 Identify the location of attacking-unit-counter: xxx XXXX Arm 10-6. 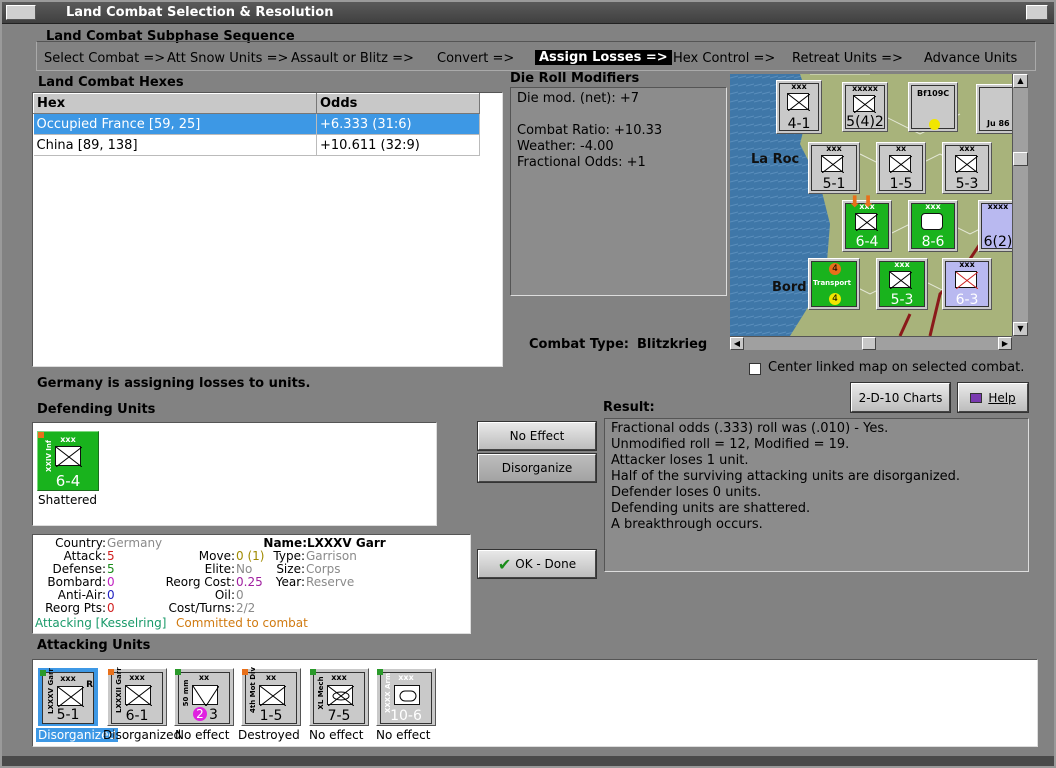
(406, 697).